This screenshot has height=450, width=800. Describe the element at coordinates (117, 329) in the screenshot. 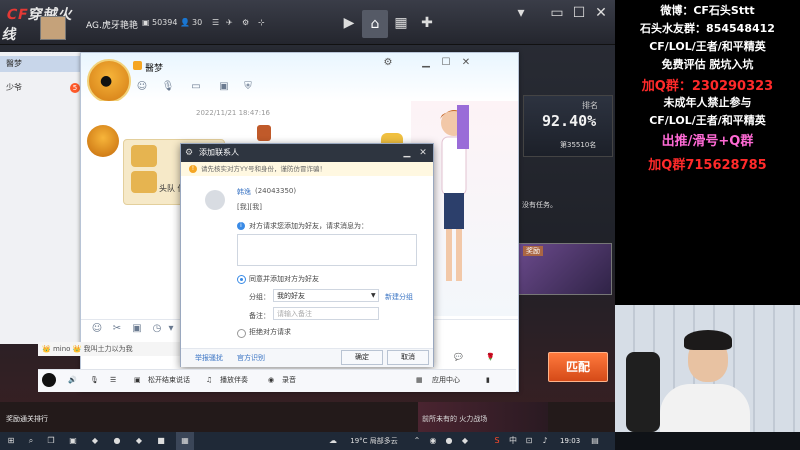

I see `scissors-icon: ✂` at that location.